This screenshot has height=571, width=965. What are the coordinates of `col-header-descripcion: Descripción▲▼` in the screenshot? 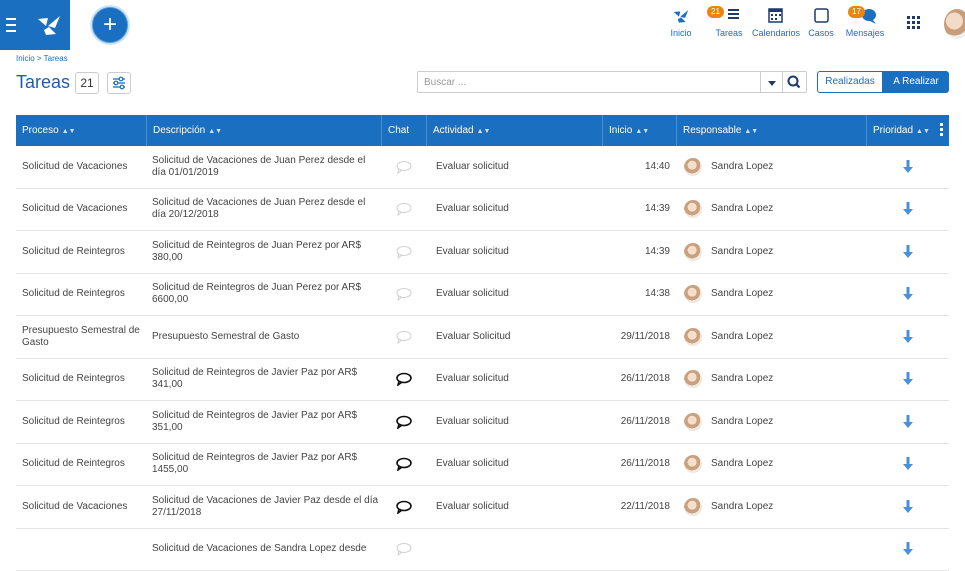 It's located at (263, 130).